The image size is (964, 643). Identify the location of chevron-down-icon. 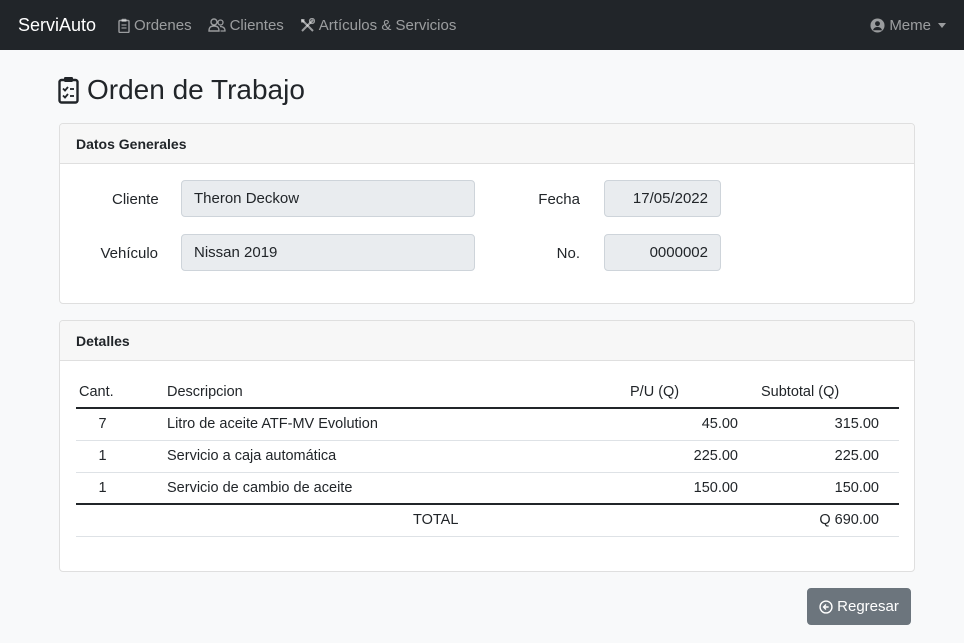
(942, 25).